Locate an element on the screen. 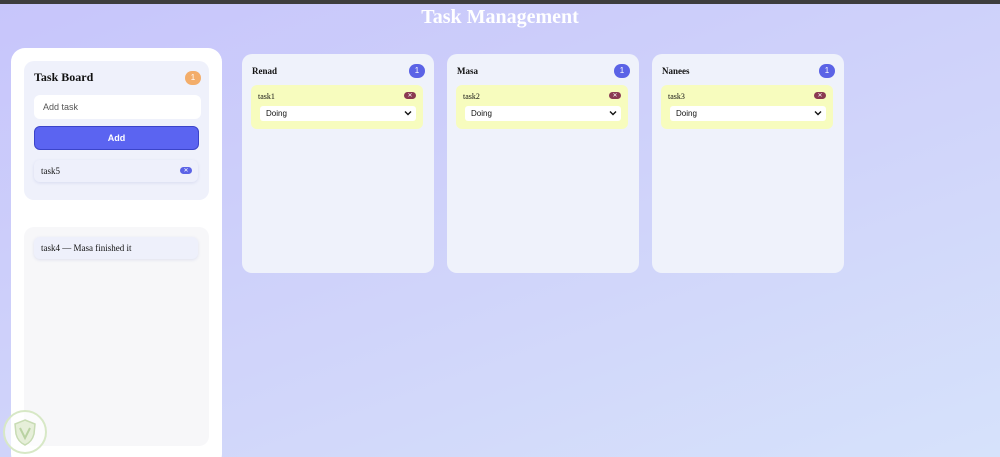 The width and height of the screenshot is (1000, 457). task-board-title: Task Board is located at coordinates (64, 77).